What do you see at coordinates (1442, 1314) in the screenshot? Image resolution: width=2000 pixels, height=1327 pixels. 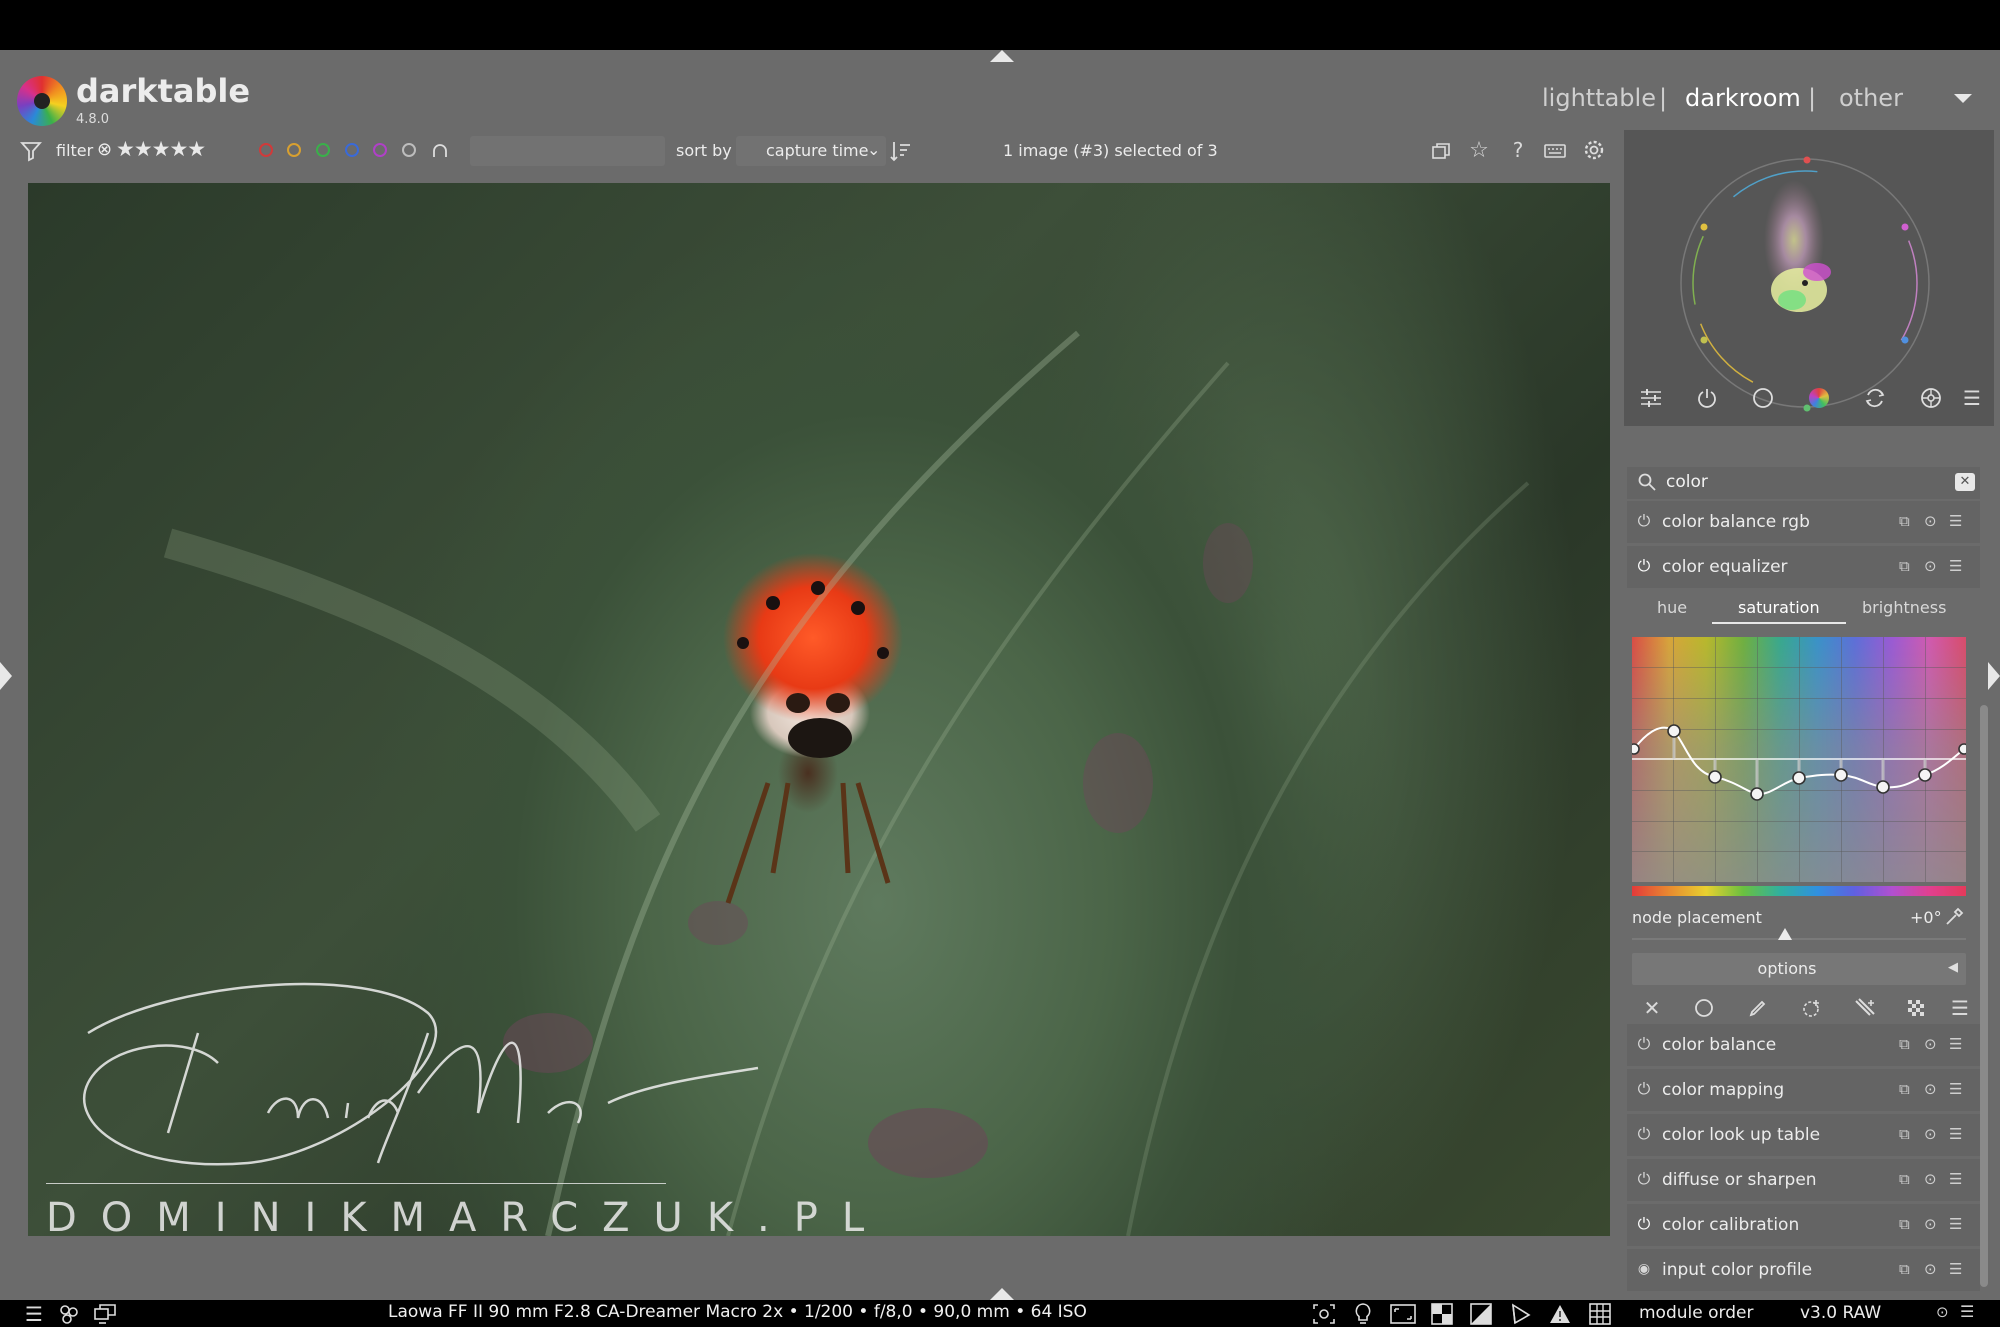 I see `raw-overexposed-icon` at bounding box center [1442, 1314].